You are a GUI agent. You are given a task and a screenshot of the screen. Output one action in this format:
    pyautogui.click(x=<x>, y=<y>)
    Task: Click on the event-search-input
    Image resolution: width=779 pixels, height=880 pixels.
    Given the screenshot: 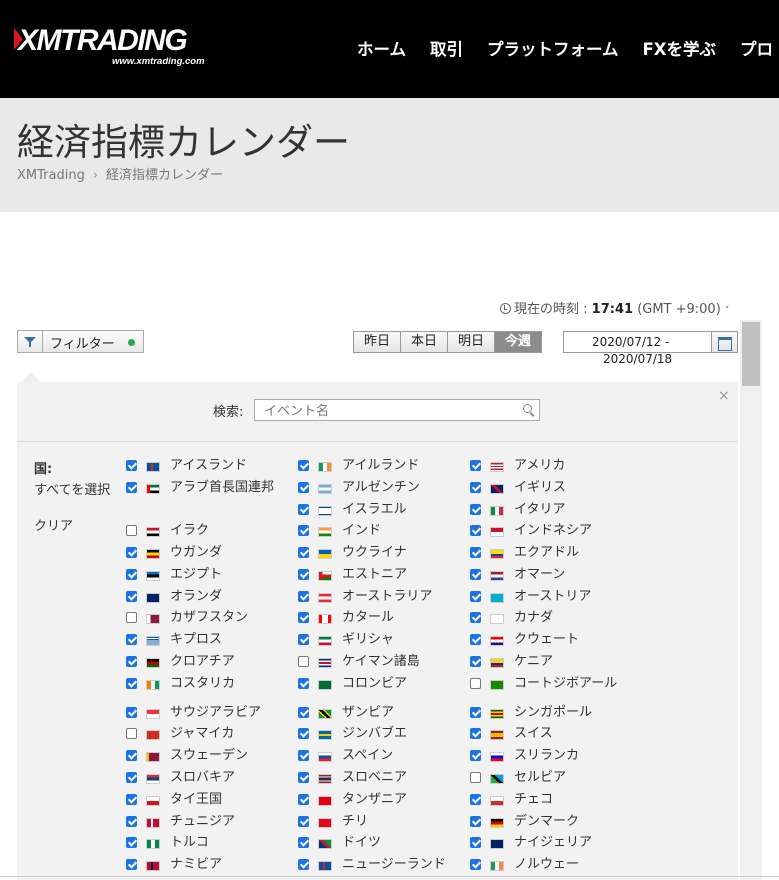 What is the action you would take?
    pyautogui.click(x=397, y=410)
    